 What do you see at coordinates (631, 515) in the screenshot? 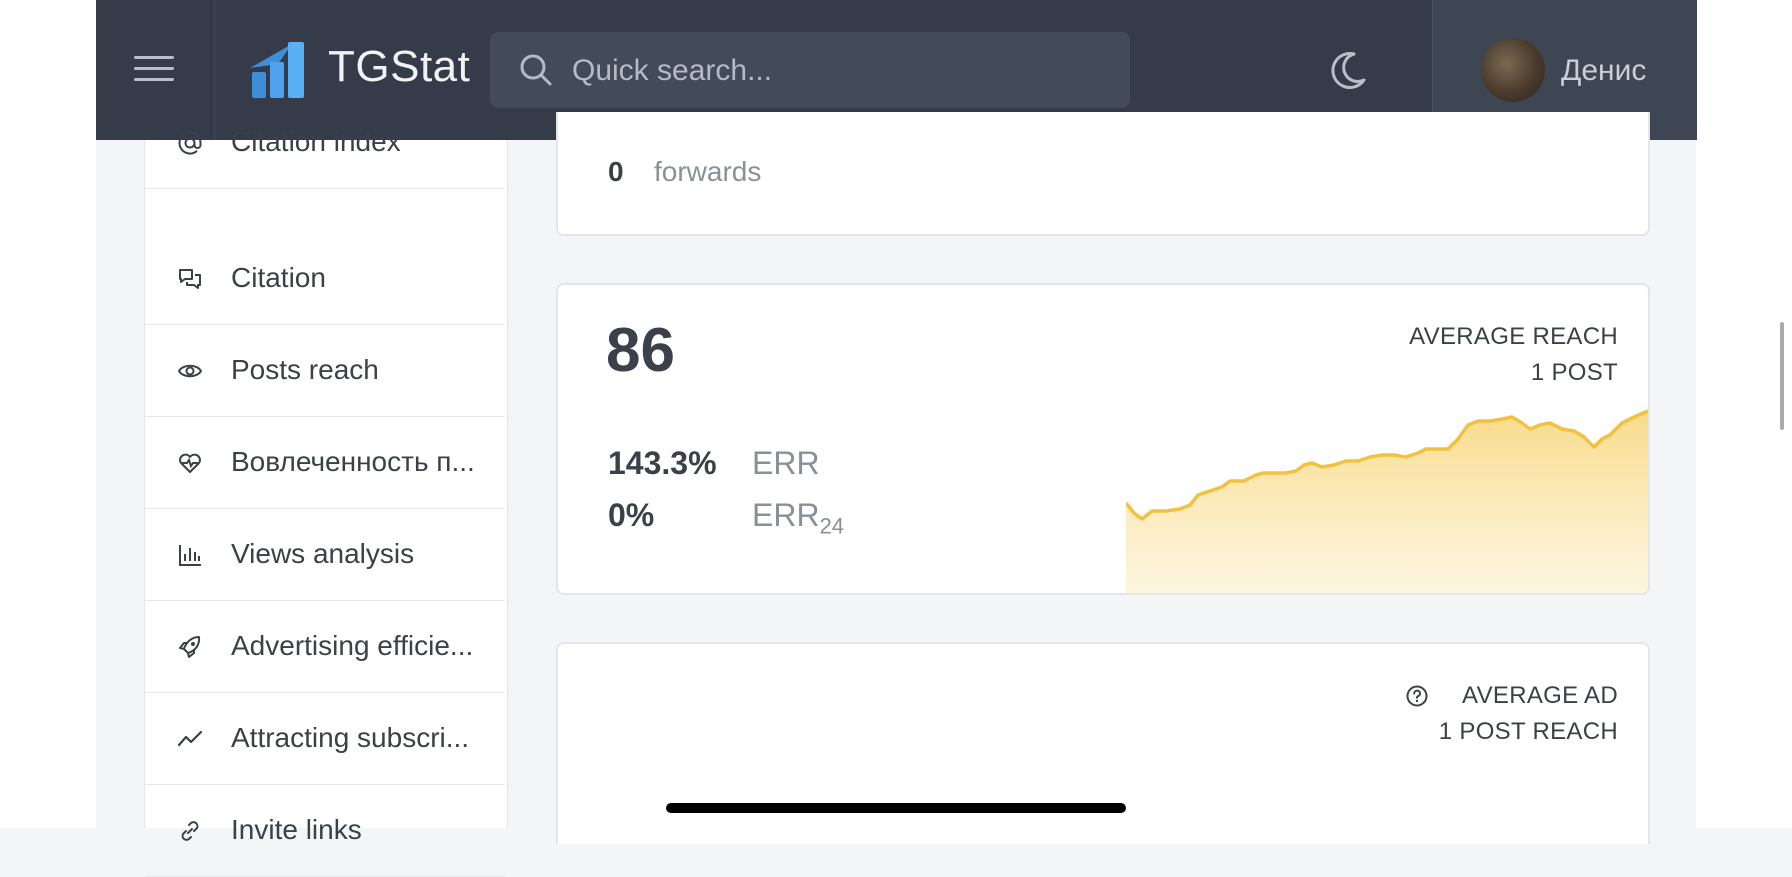
I see `err24-value: 0%` at bounding box center [631, 515].